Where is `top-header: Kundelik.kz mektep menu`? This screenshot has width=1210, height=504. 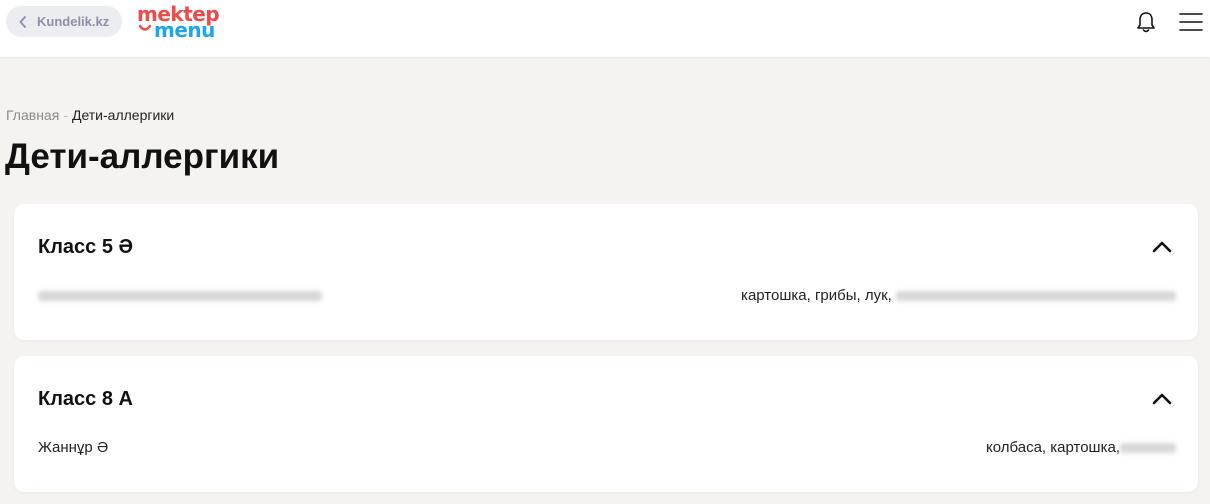 top-header: Kundelik.kz mektep menu is located at coordinates (605, 28).